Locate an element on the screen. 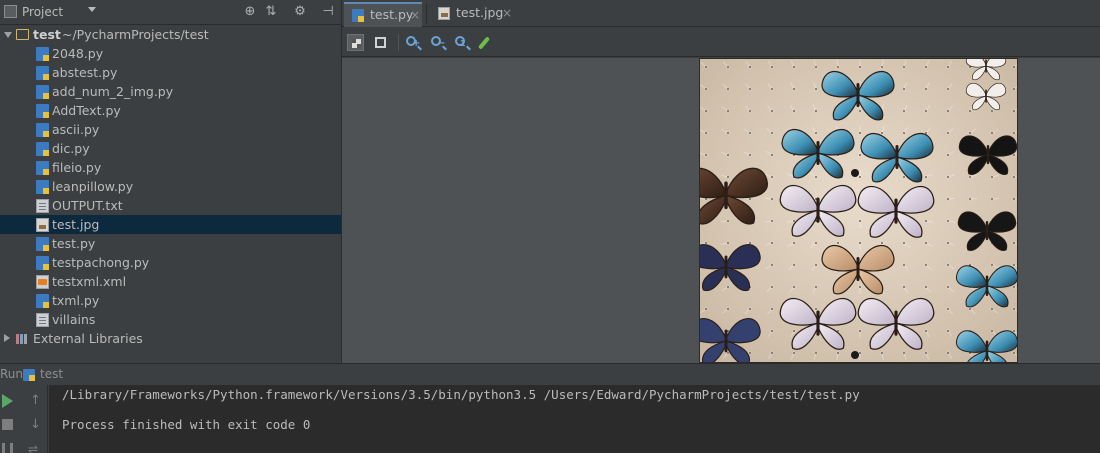 Image resolution: width=1100 pixels, height=453 pixels. tree-file-item: dic.py is located at coordinates (170, 148).